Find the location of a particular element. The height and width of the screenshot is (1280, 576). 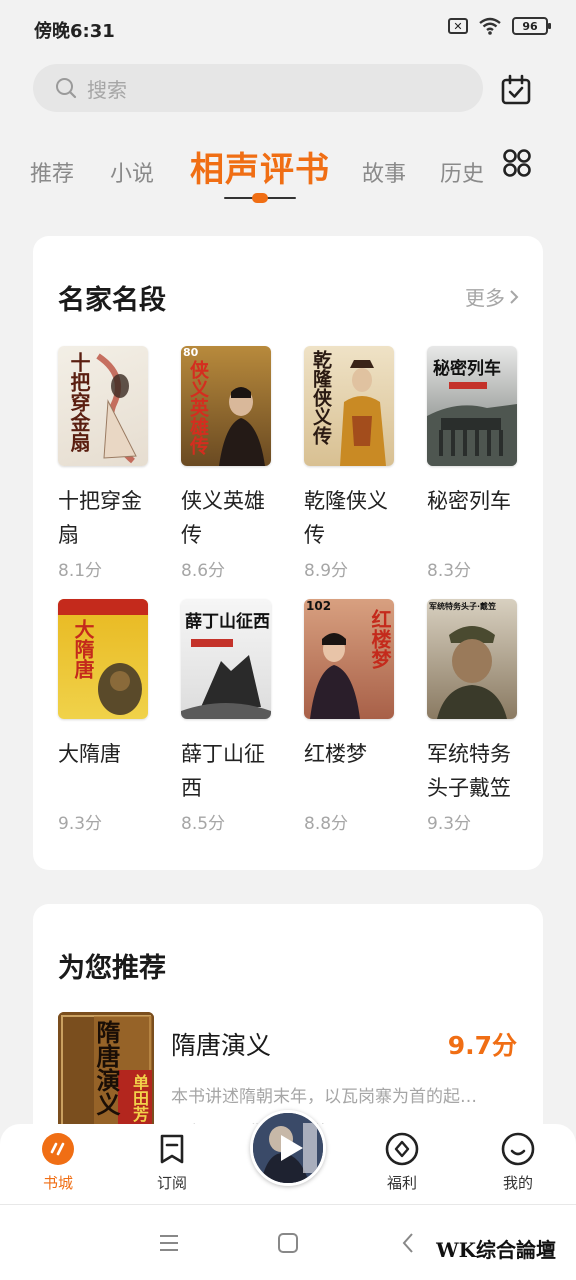

watermark-logo: WK综合論壇 is located at coordinates (496, 1248).